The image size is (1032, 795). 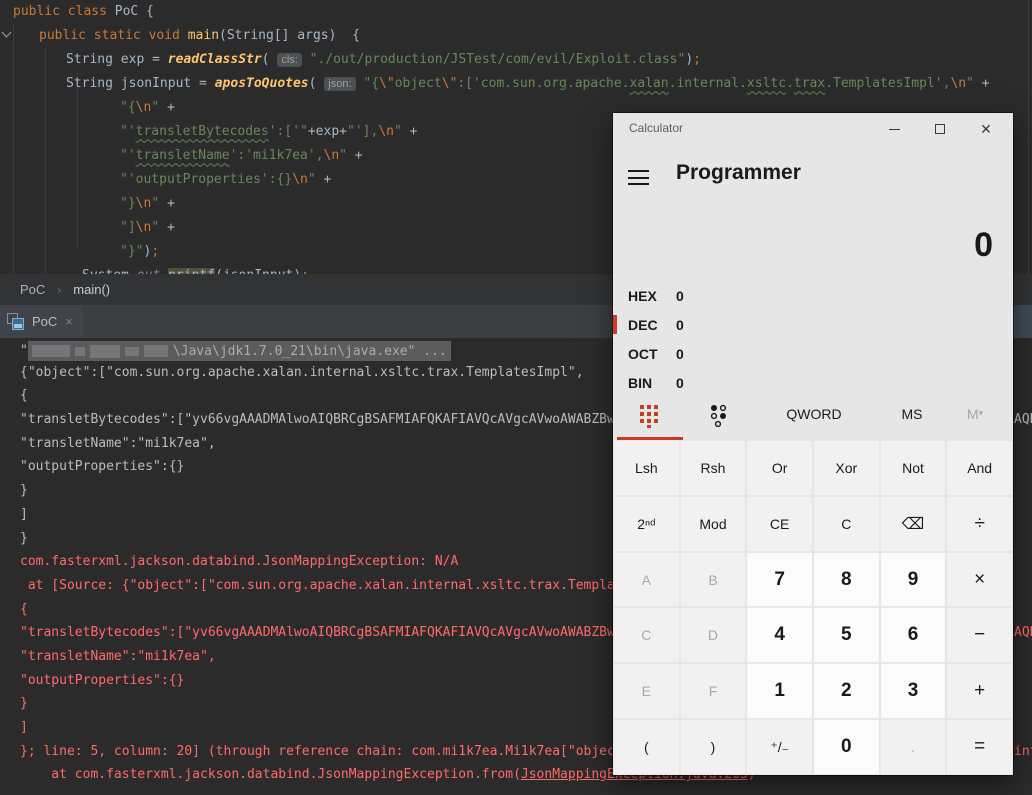 What do you see at coordinates (813, 324) in the screenshot?
I see `radix-row-dec: DEC 0` at bounding box center [813, 324].